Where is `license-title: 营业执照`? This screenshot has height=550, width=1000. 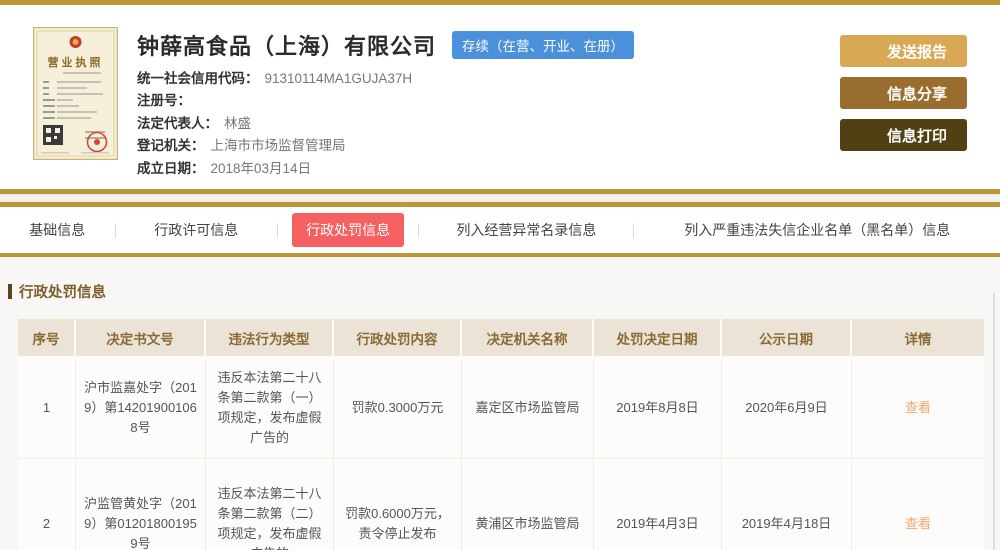 license-title: 营业执照 is located at coordinates (76, 62).